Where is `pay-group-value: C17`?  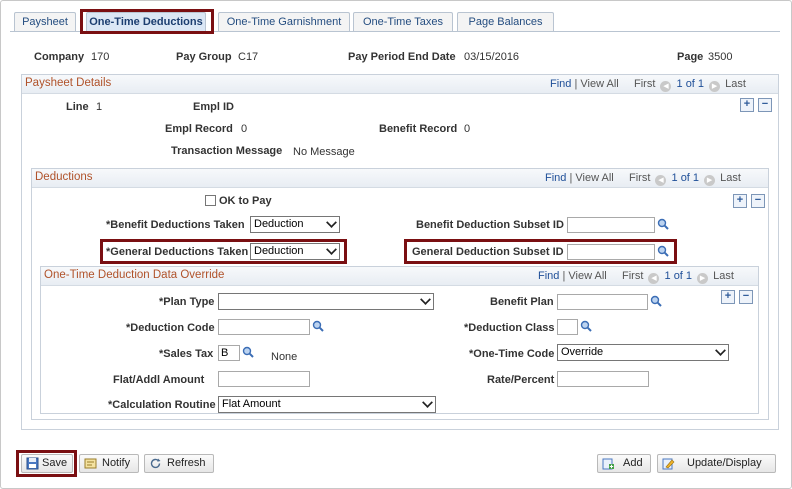 pay-group-value: C17 is located at coordinates (248, 57).